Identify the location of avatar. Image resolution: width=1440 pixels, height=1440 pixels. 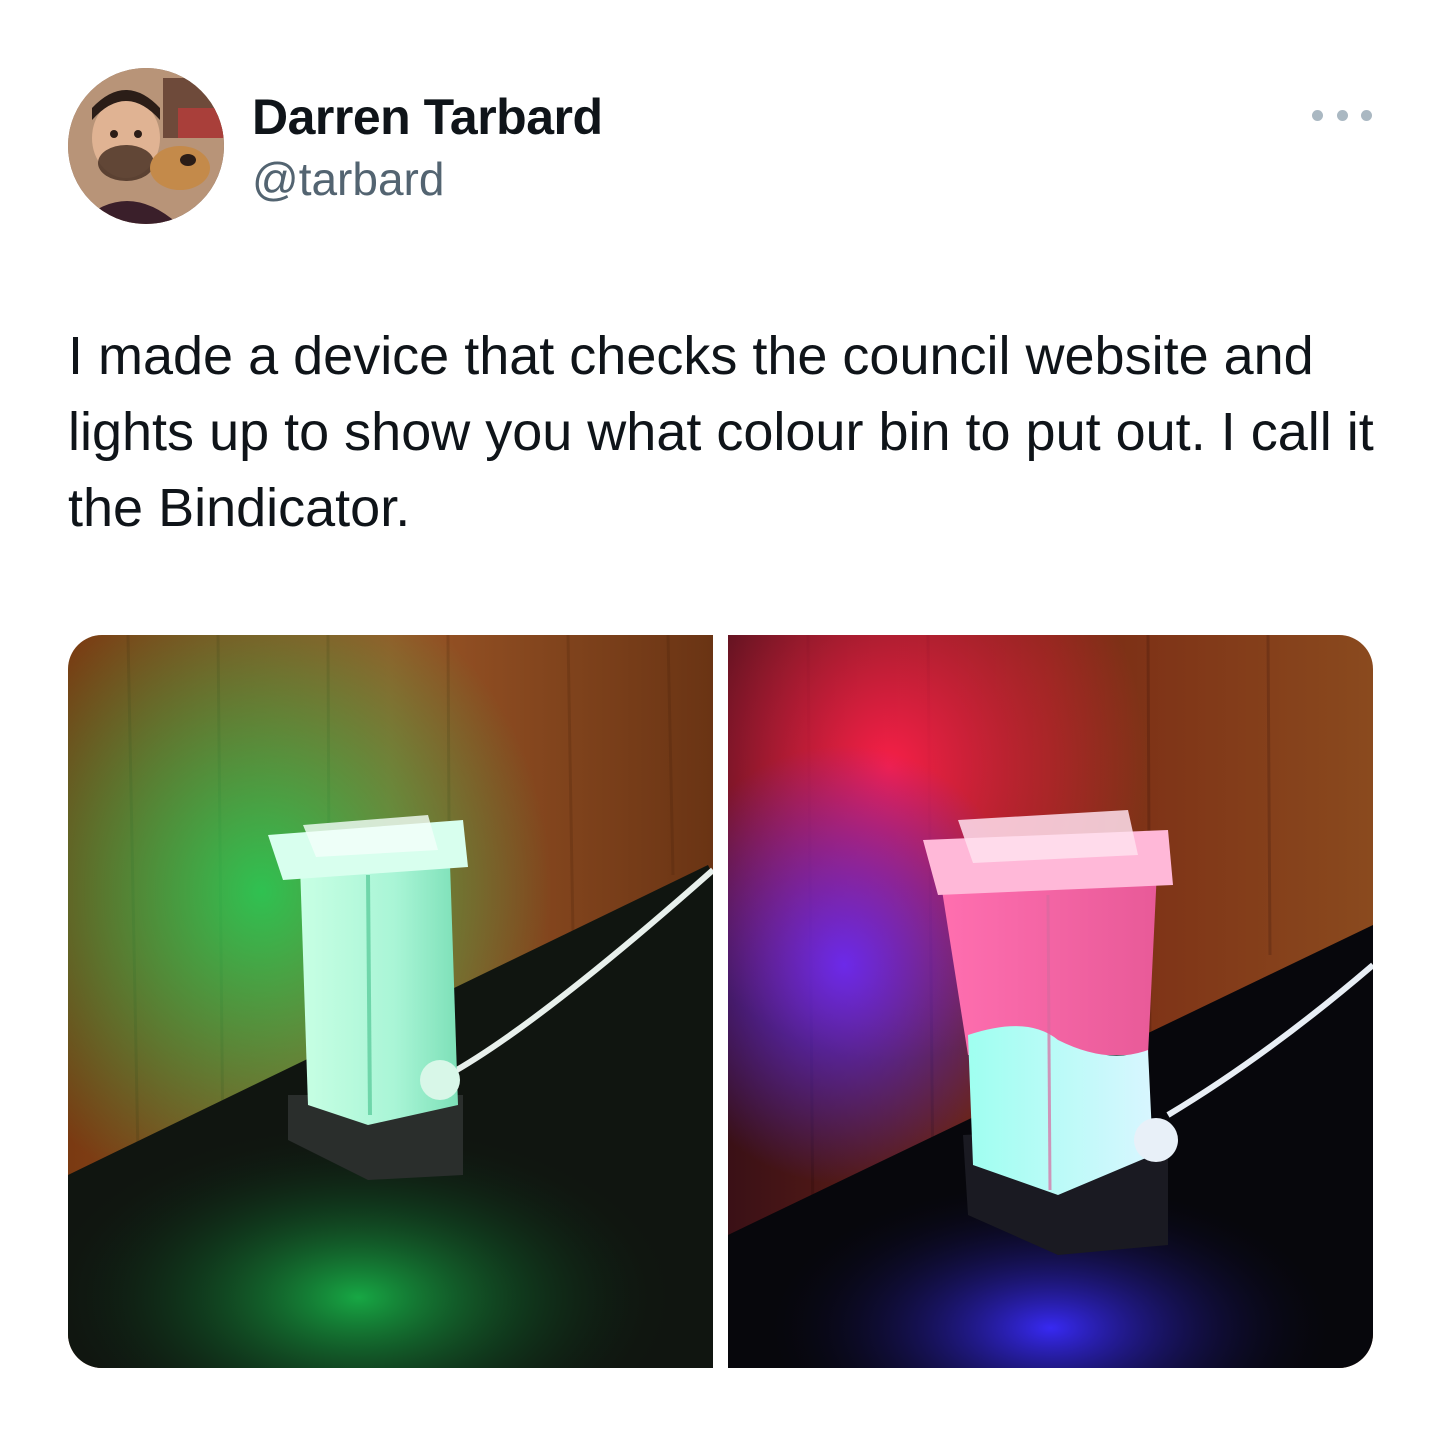
(146, 146).